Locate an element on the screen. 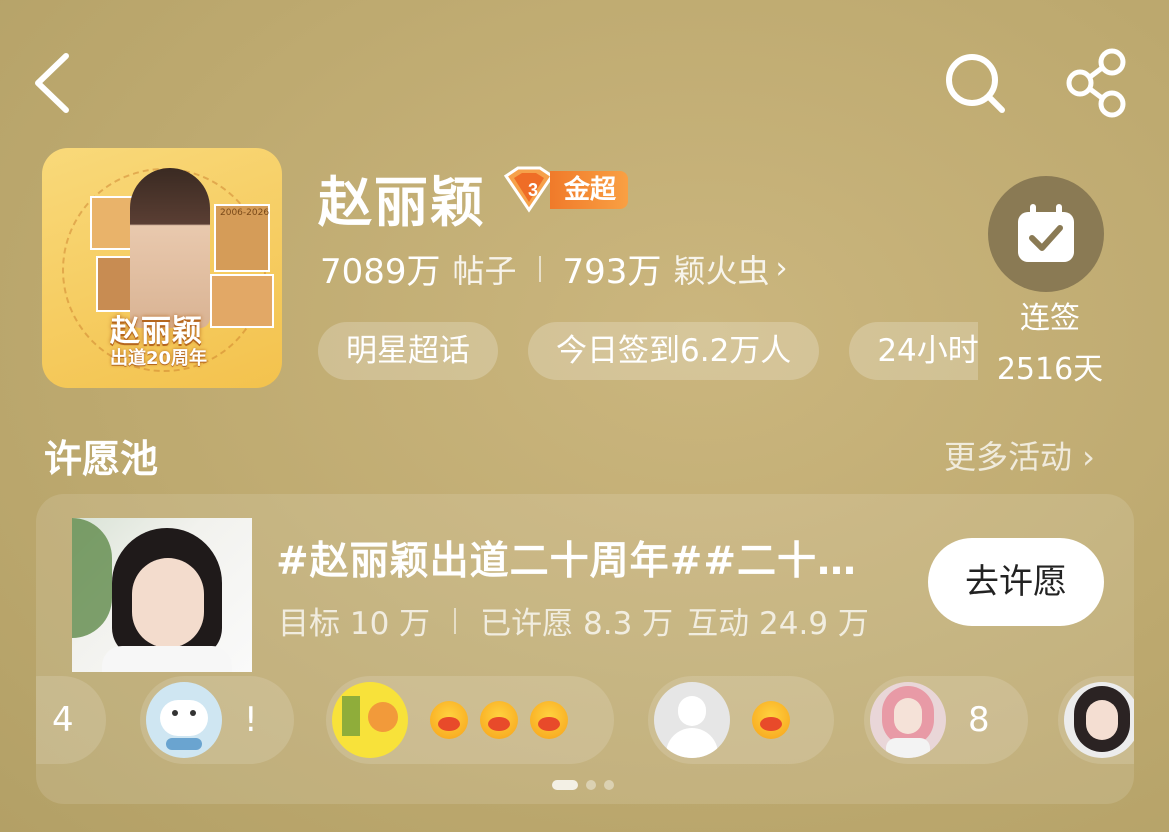 This screenshot has width=1169, height=832. search-button is located at coordinates (976, 83).